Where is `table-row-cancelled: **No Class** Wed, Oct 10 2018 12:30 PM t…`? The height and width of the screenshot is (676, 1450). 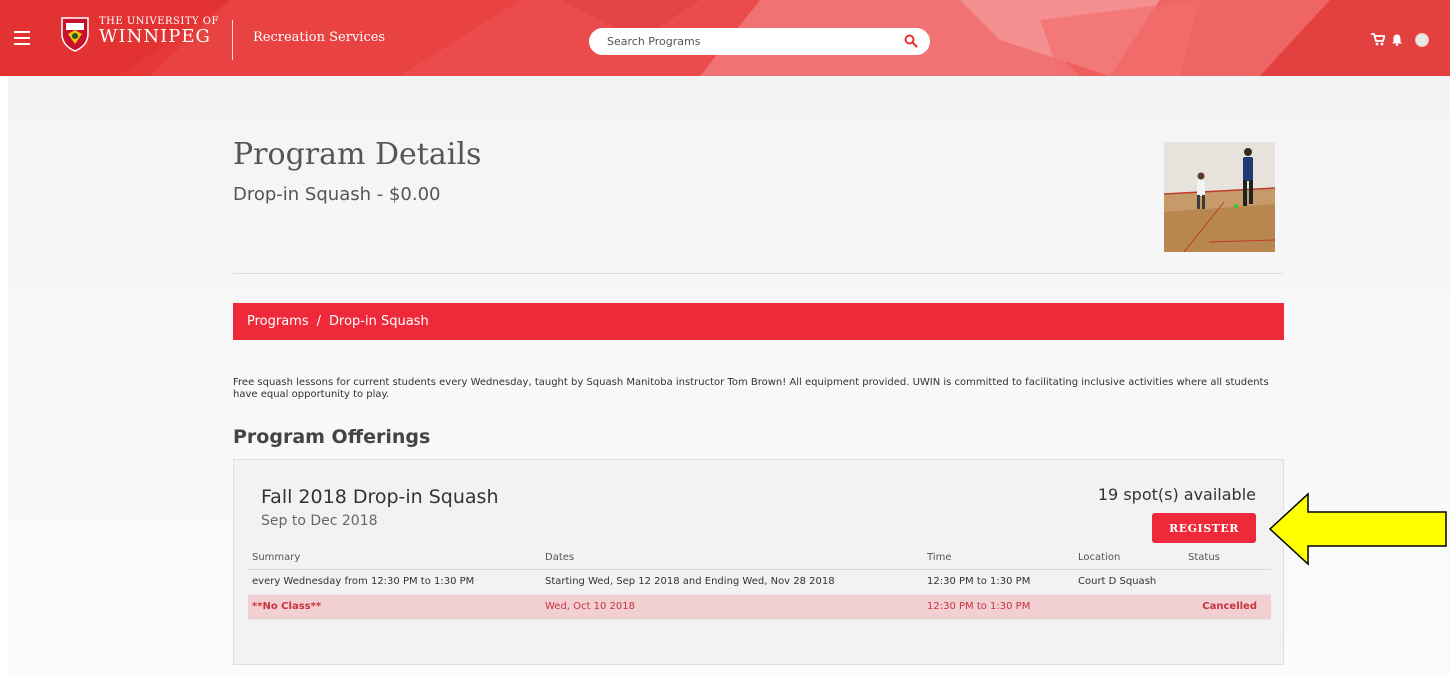 table-row-cancelled: **No Class** Wed, Oct 10 2018 12:30 PM t… is located at coordinates (759, 607).